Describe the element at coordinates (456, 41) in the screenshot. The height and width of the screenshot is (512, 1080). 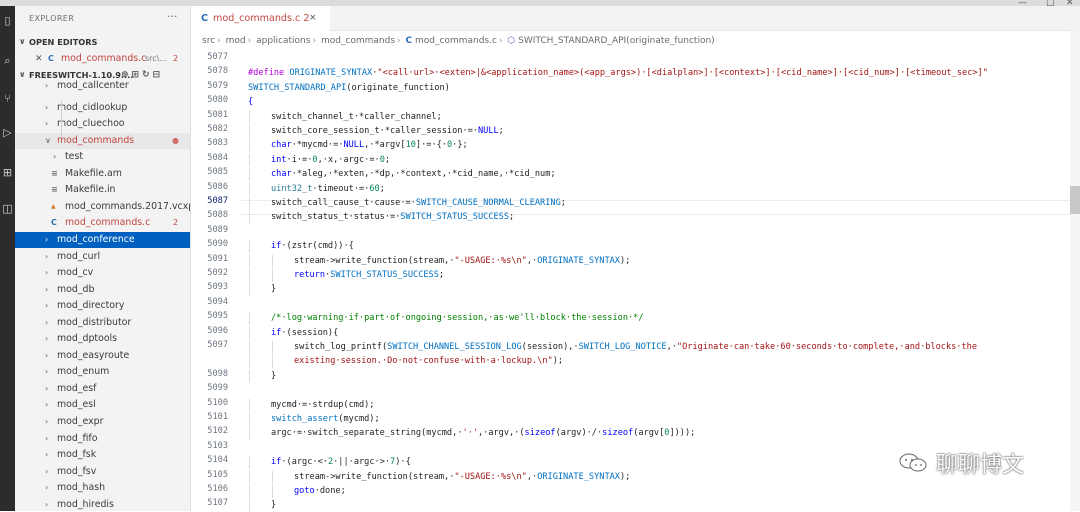
I see `breadcrumb-file: mod_commands.c` at that location.